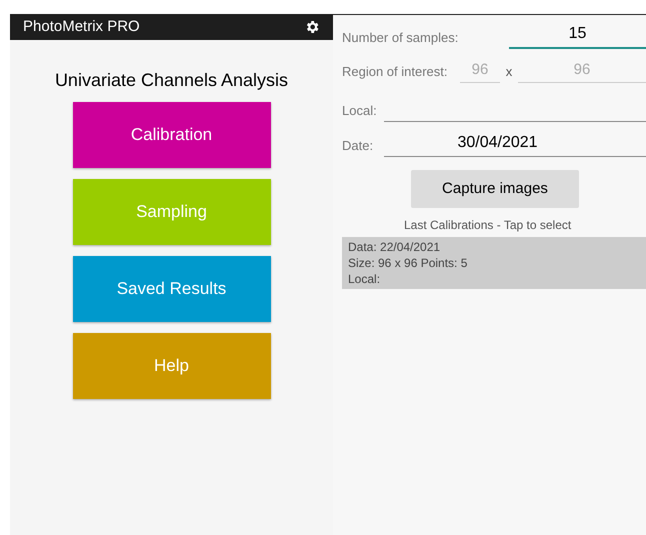 The width and height of the screenshot is (646, 535). I want to click on samples-field: 15, so click(577, 35).